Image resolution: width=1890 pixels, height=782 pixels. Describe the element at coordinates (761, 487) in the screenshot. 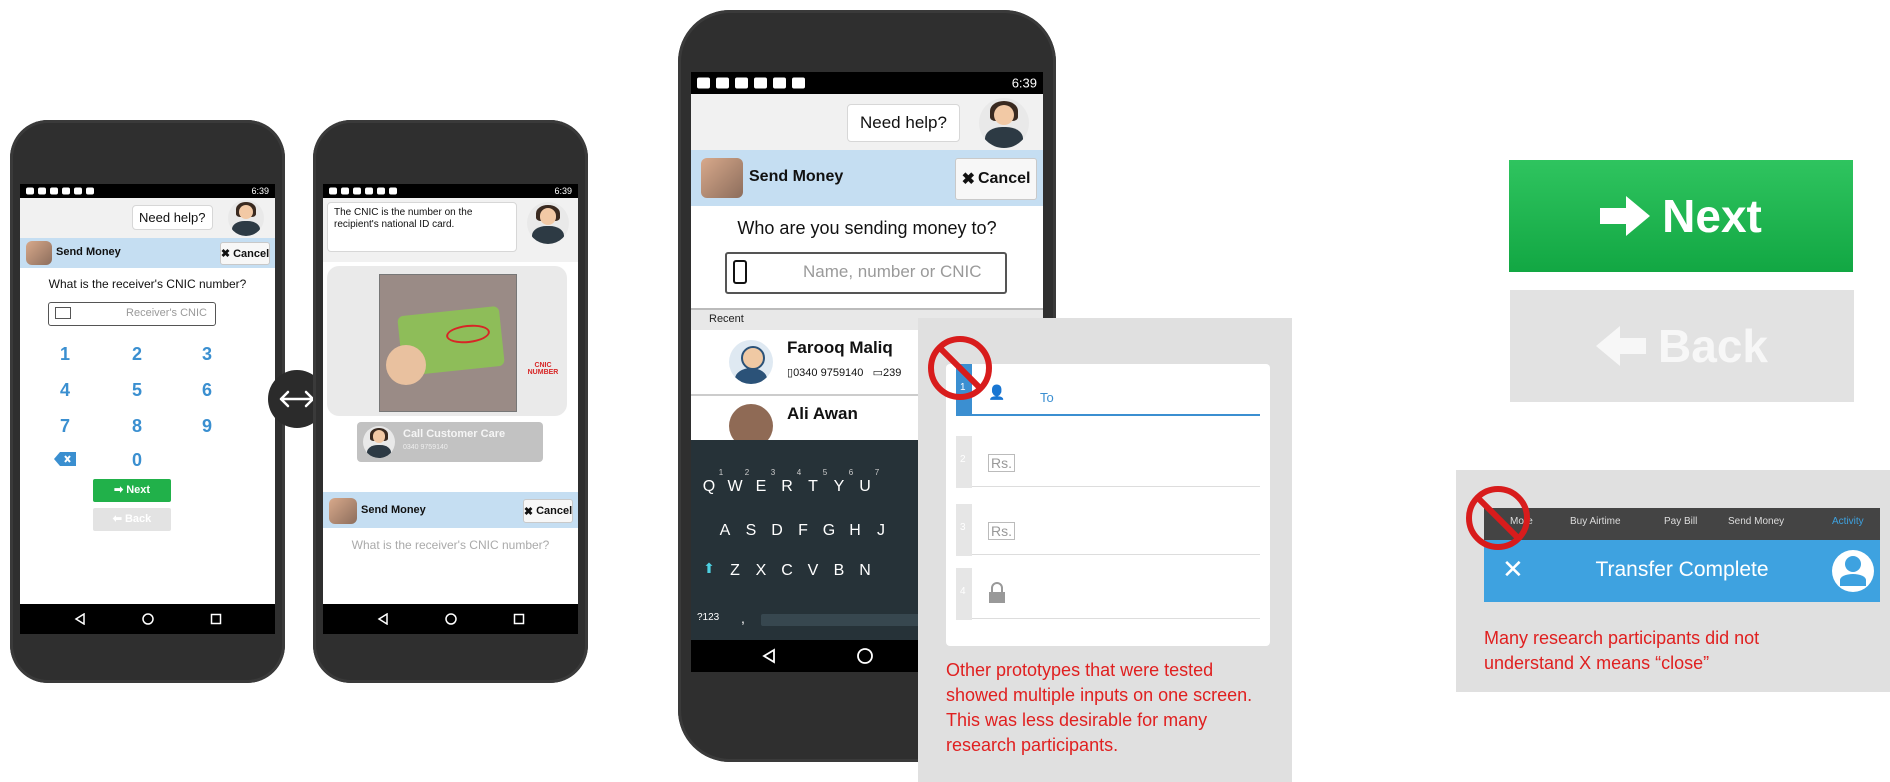

I see `kb-key-e: E` at that location.